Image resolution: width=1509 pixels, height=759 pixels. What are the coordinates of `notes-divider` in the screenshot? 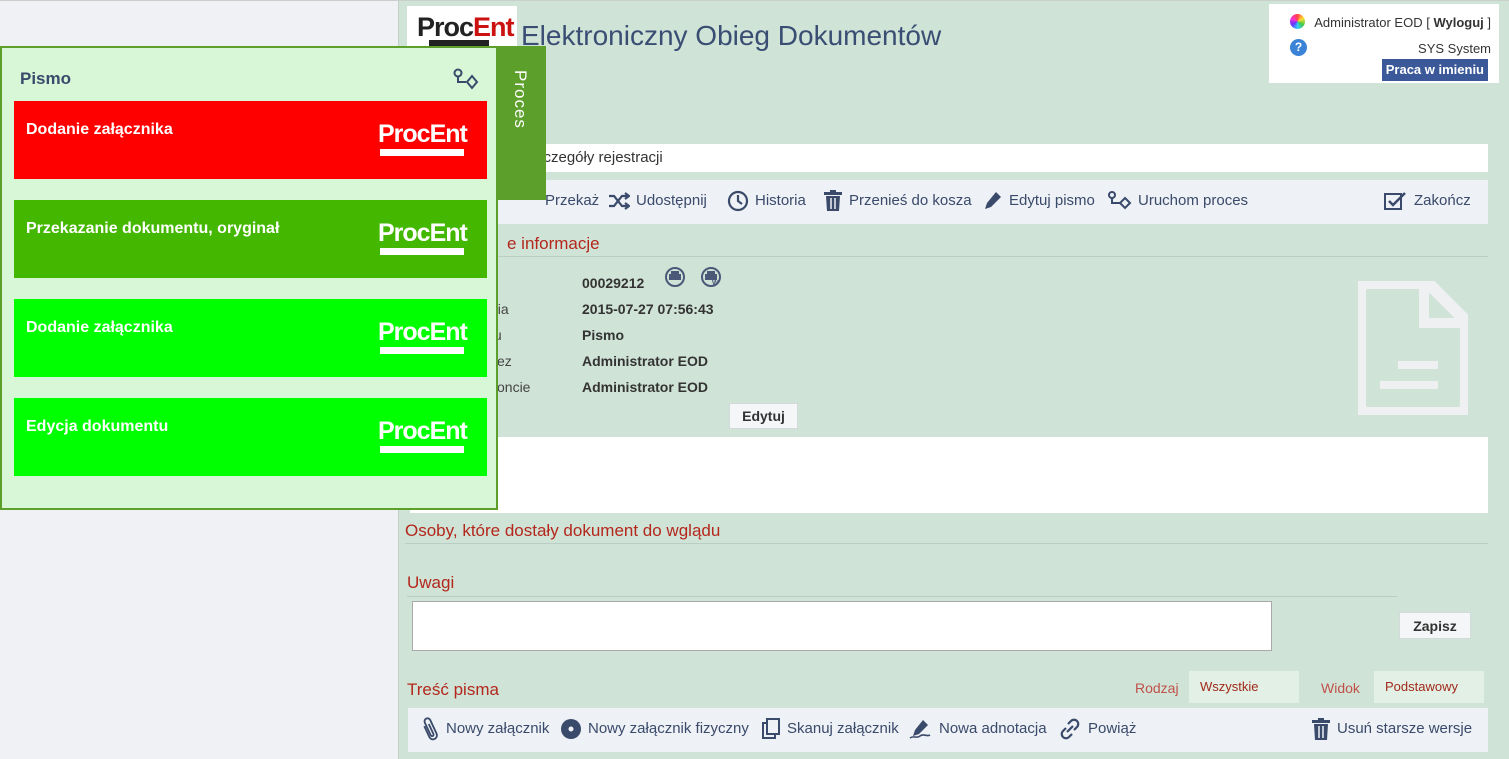 It's located at (902, 596).